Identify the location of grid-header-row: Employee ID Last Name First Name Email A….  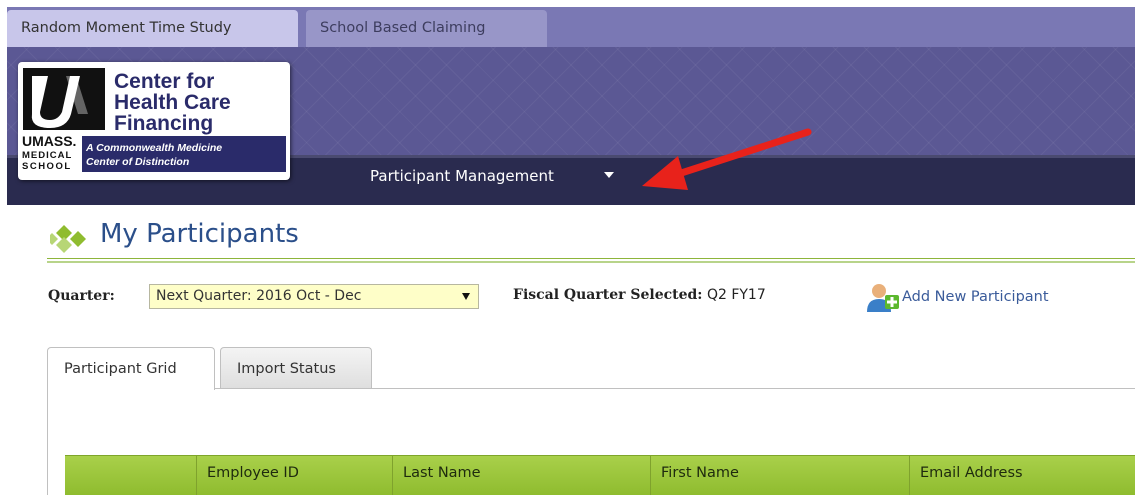
(600, 475).